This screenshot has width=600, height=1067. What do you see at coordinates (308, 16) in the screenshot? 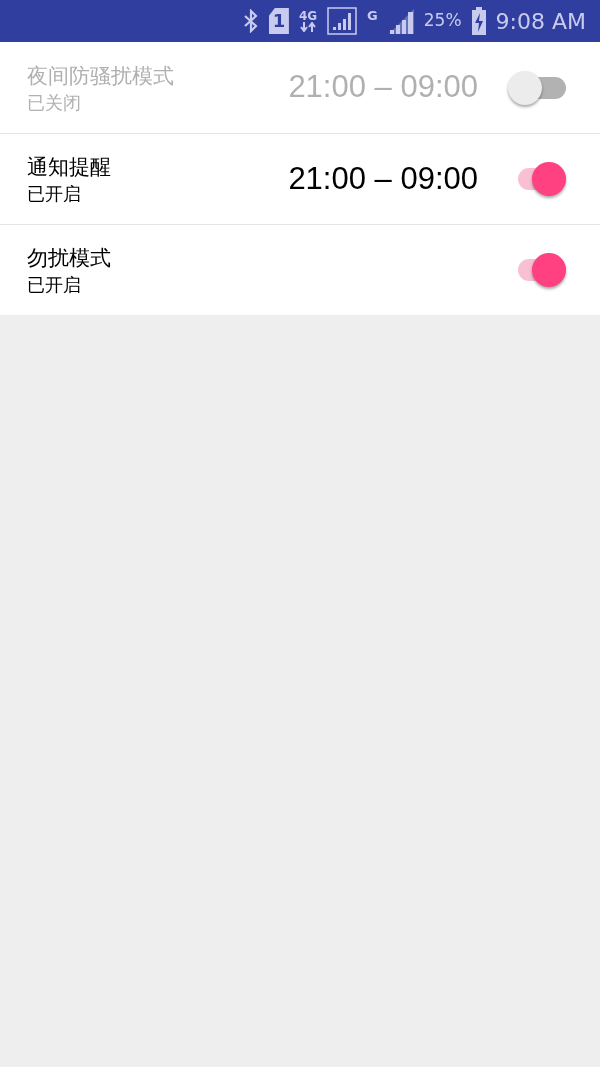
I see `network-type-label: 4G` at bounding box center [308, 16].